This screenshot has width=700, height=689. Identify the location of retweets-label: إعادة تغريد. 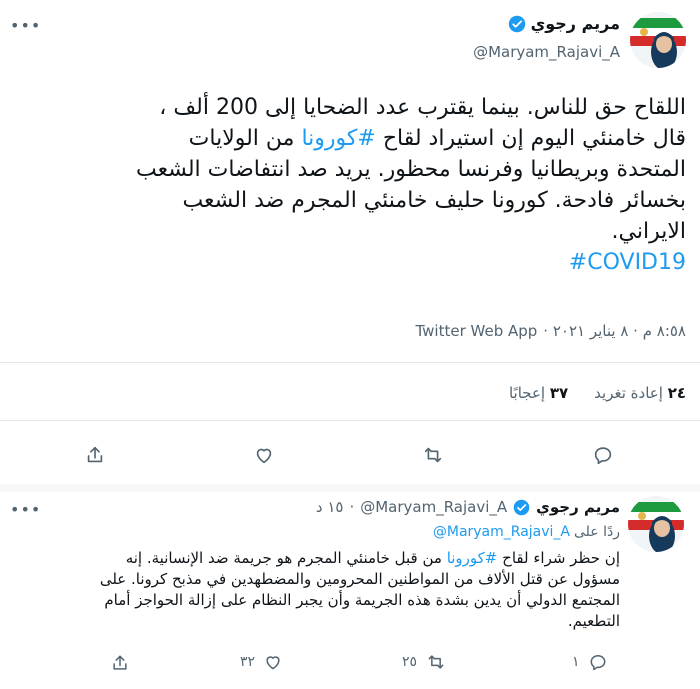
(628, 393).